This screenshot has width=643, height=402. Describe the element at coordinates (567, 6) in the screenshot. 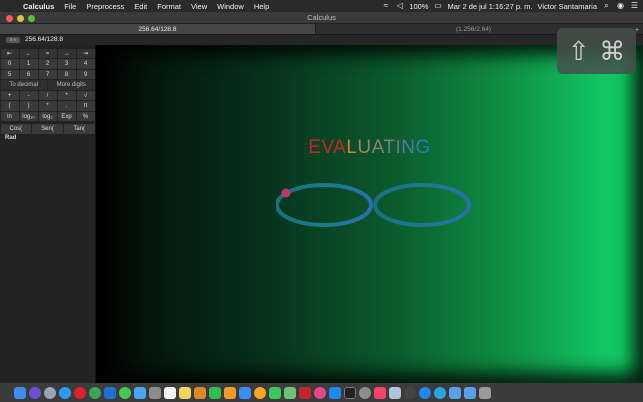

I see `menu-user: Victor Santamaria` at that location.